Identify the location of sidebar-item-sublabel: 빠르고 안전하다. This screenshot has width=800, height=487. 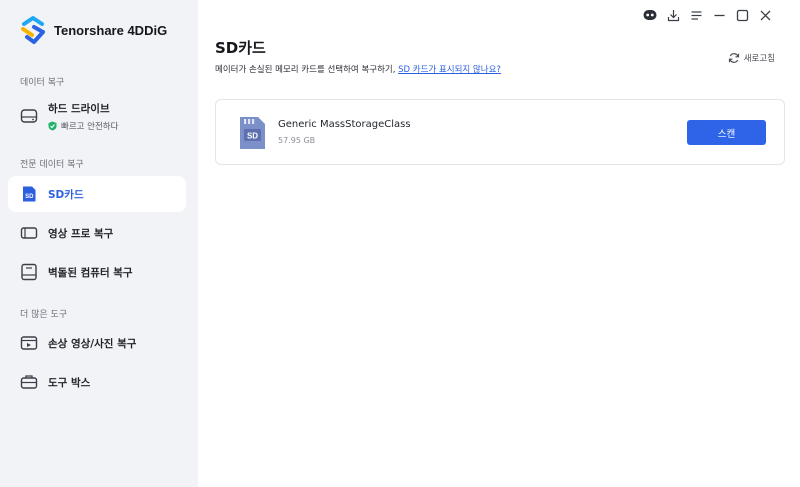
(90, 126).